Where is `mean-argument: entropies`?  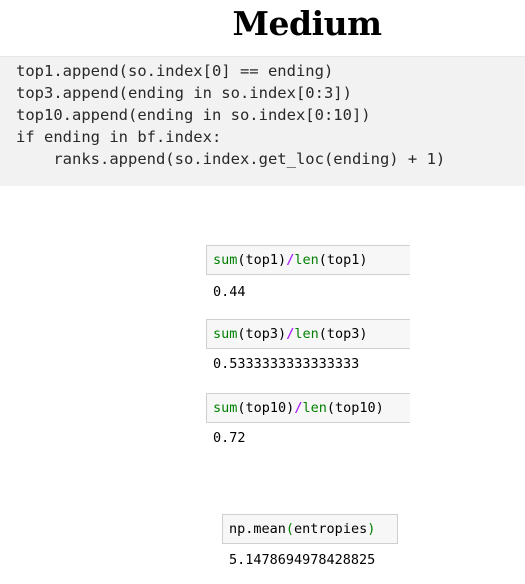
mean-argument: entropies is located at coordinates (331, 529).